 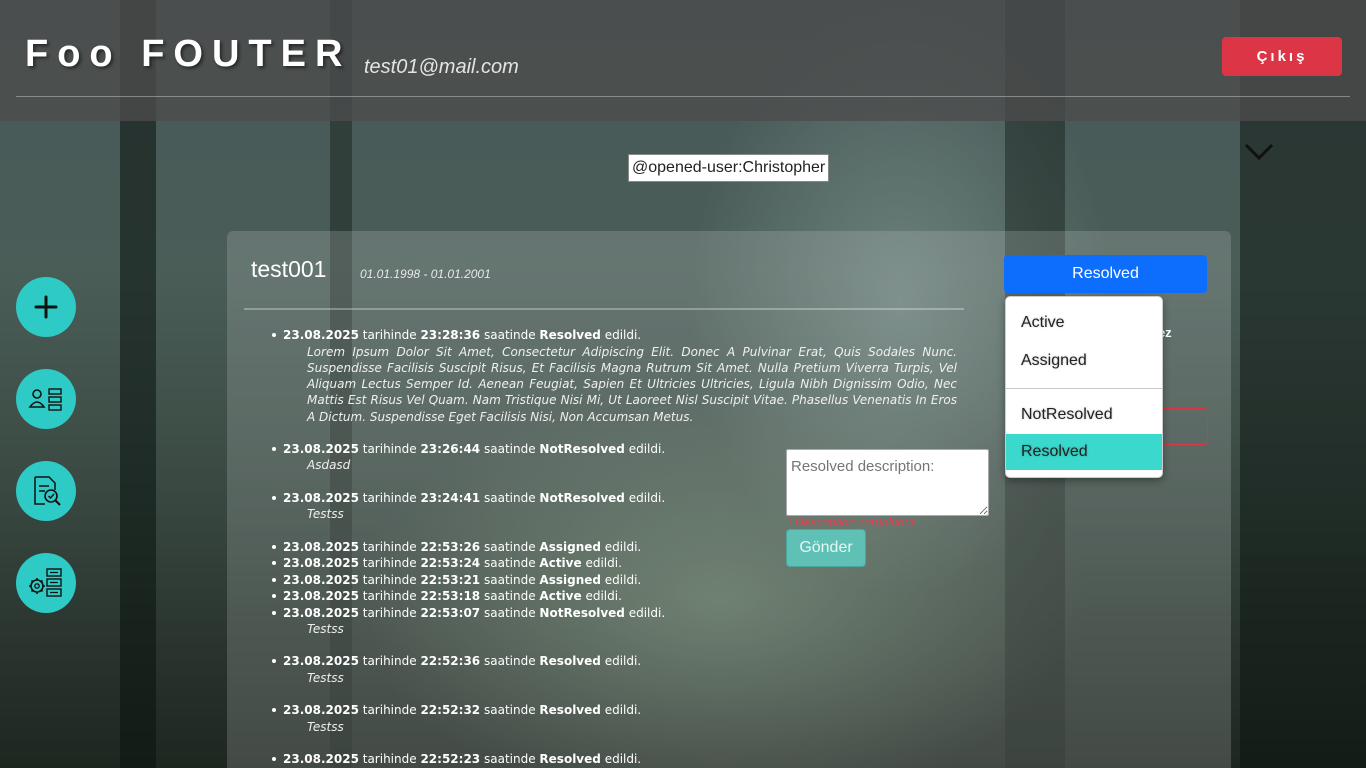 What do you see at coordinates (450, 612) in the screenshot?
I see `history-time: 22:53:07` at bounding box center [450, 612].